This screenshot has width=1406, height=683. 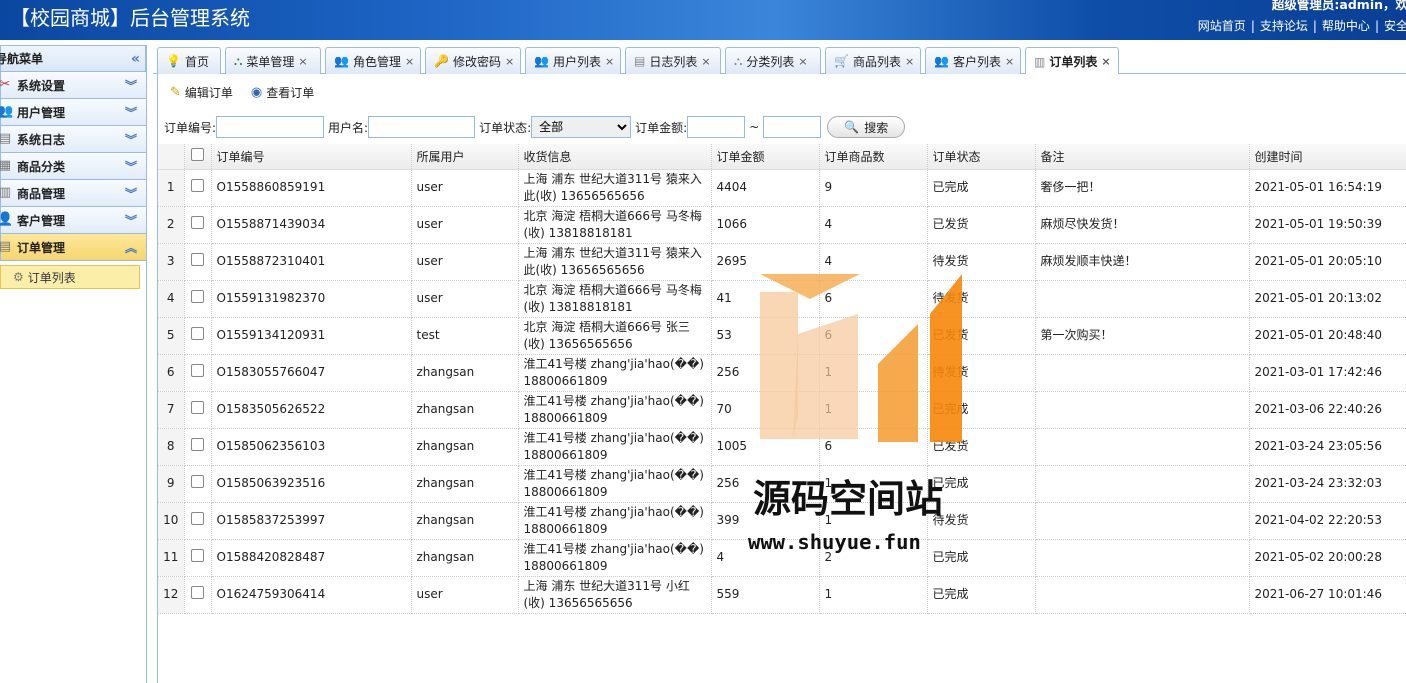 What do you see at coordinates (282, 92) in the screenshot?
I see `view-order-button: ◉ 查看订单` at bounding box center [282, 92].